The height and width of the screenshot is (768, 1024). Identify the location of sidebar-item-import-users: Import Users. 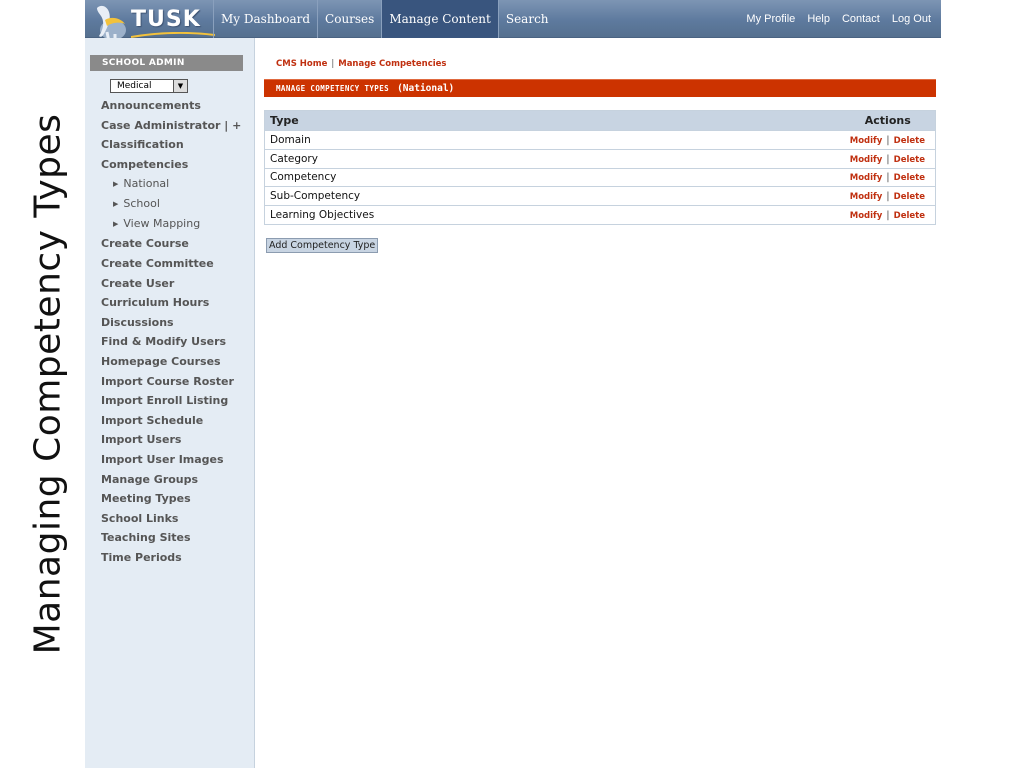
(176, 440).